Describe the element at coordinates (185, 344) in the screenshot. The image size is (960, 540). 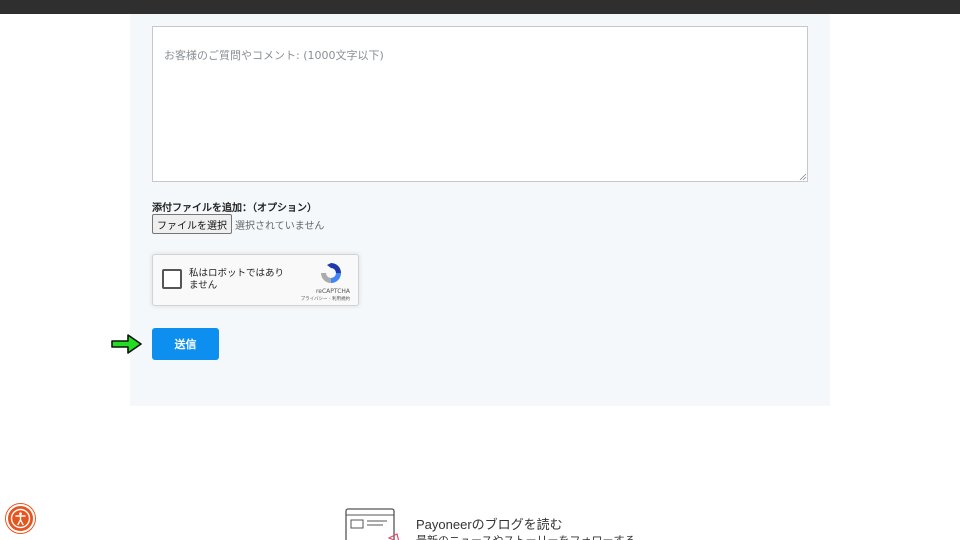
I see `submit-button: 送信` at that location.